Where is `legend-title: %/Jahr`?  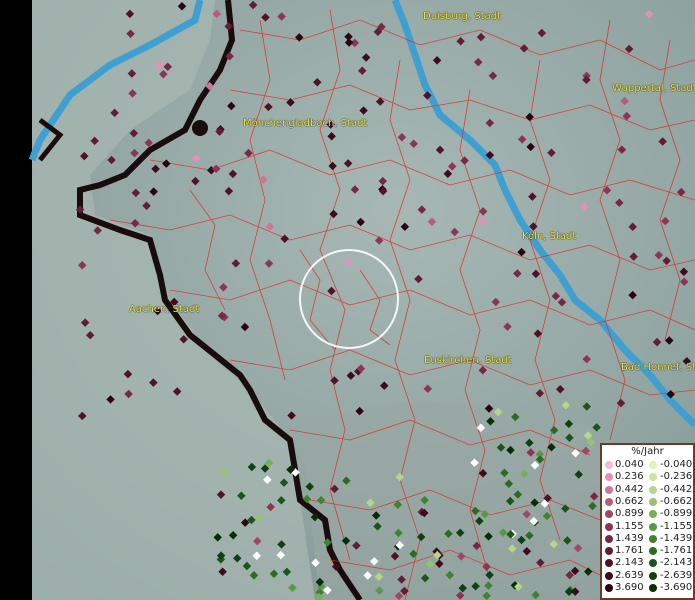 legend-title: %/Jahr is located at coordinates (647, 451).